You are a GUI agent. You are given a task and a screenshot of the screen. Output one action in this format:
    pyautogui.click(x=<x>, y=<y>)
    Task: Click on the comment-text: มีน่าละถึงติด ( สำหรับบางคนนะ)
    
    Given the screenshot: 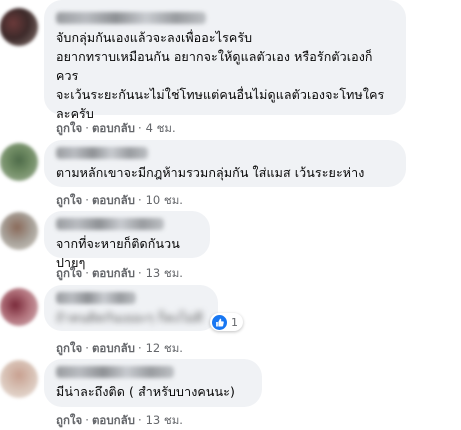 What is the action you would take?
    pyautogui.click(x=145, y=391)
    